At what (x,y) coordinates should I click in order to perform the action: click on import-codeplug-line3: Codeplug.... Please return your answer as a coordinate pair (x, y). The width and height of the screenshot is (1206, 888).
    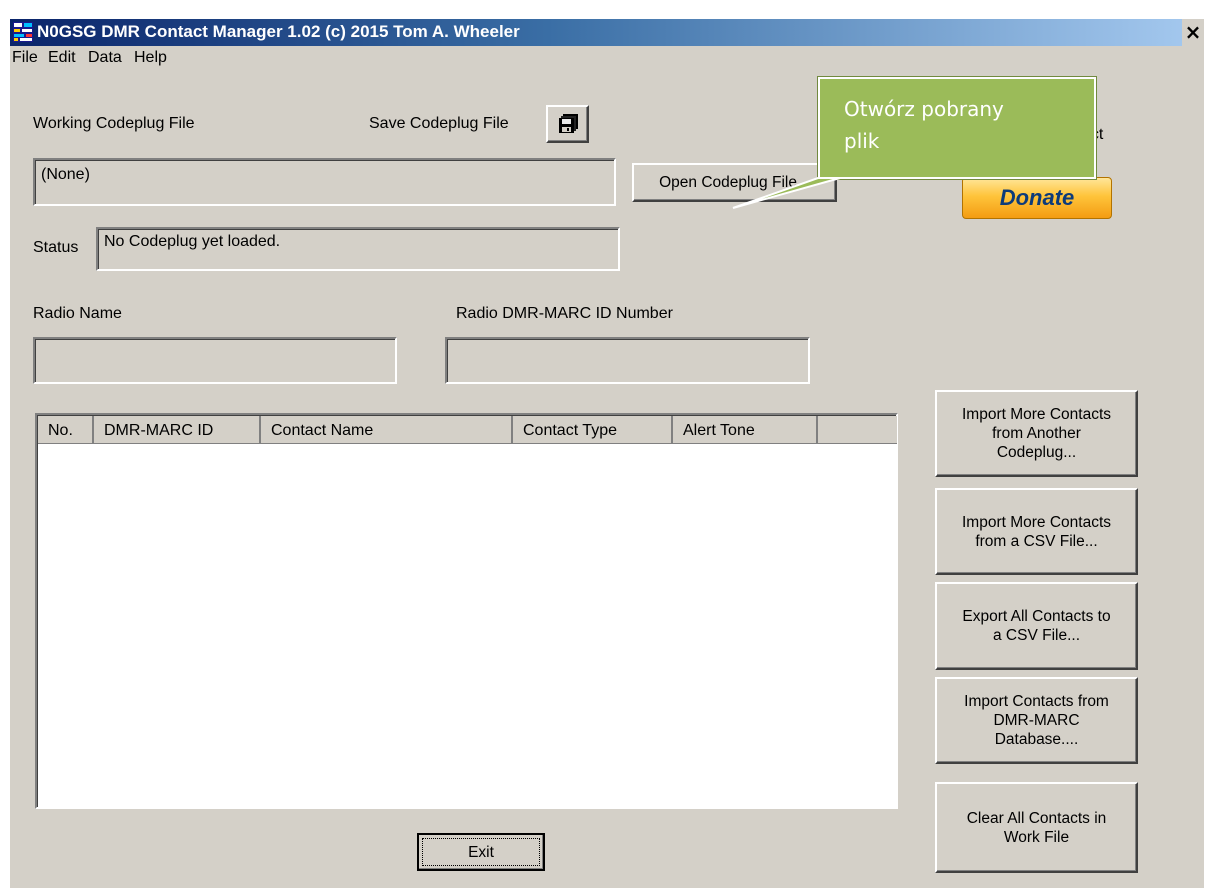
    Looking at the image, I should click on (1036, 452).